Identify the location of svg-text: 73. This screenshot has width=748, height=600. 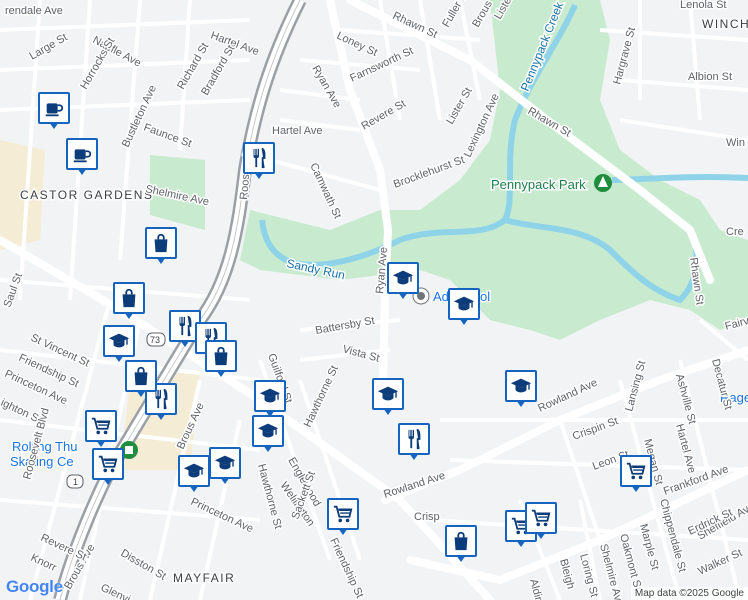
(155, 340).